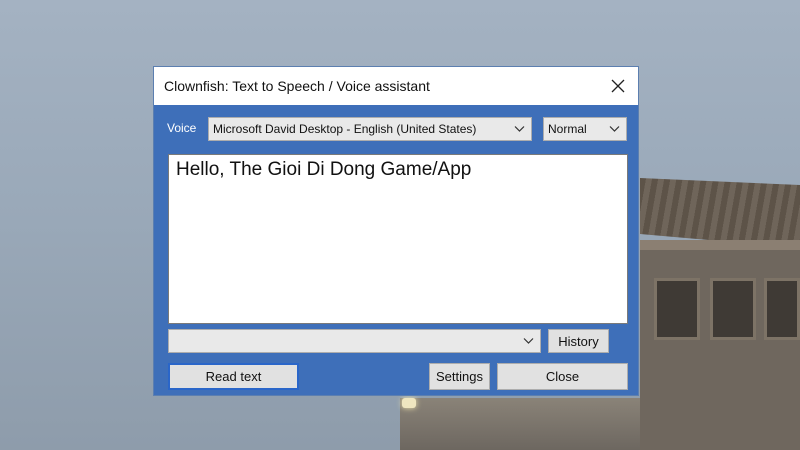  I want to click on background-house, so click(720, 314).